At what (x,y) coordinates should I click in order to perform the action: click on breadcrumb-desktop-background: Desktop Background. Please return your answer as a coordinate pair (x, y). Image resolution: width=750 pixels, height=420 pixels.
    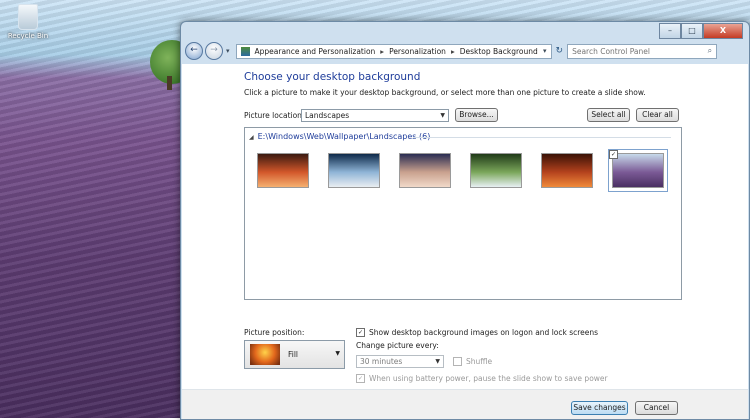
    Looking at the image, I should click on (499, 51).